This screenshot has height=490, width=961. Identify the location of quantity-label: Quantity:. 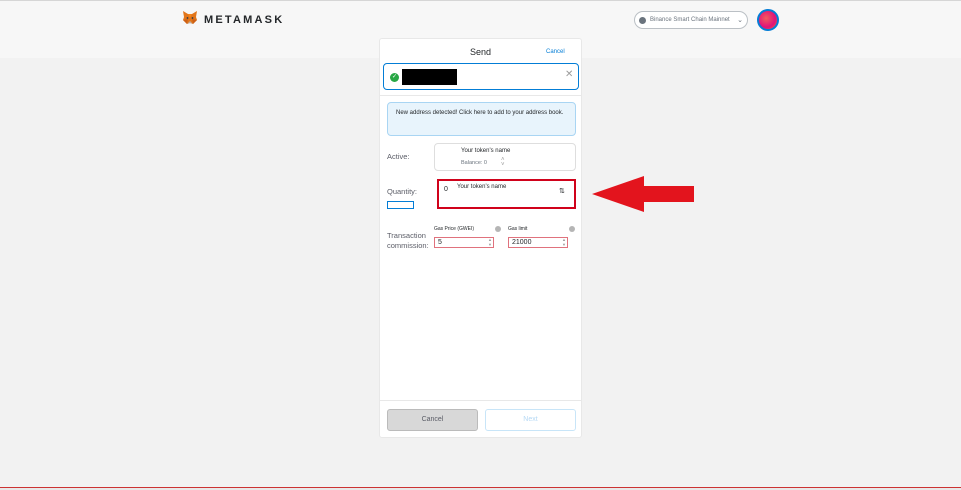
(402, 191).